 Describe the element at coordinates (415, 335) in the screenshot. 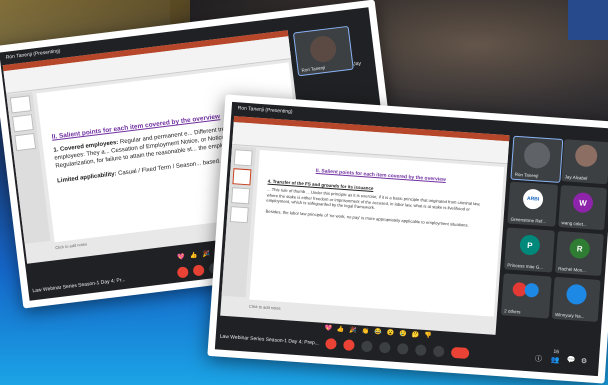

I see `thinking-icon: 🤔` at that location.